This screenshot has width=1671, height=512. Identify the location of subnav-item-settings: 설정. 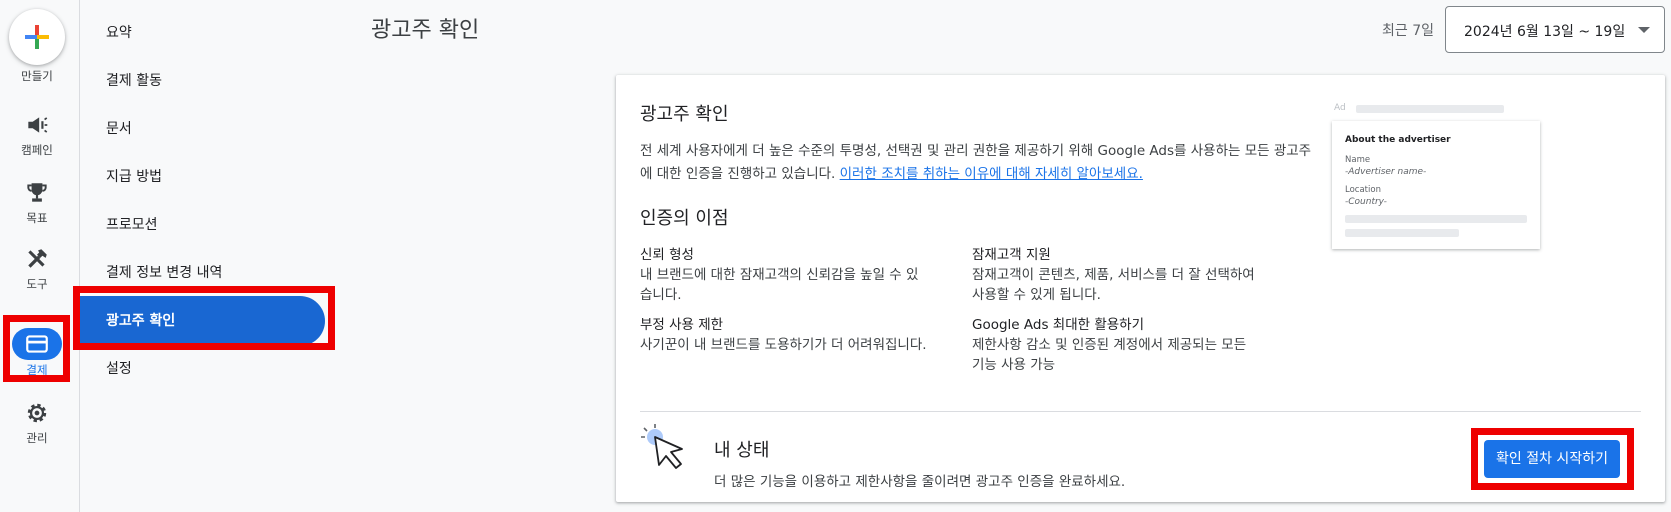
(202, 369).